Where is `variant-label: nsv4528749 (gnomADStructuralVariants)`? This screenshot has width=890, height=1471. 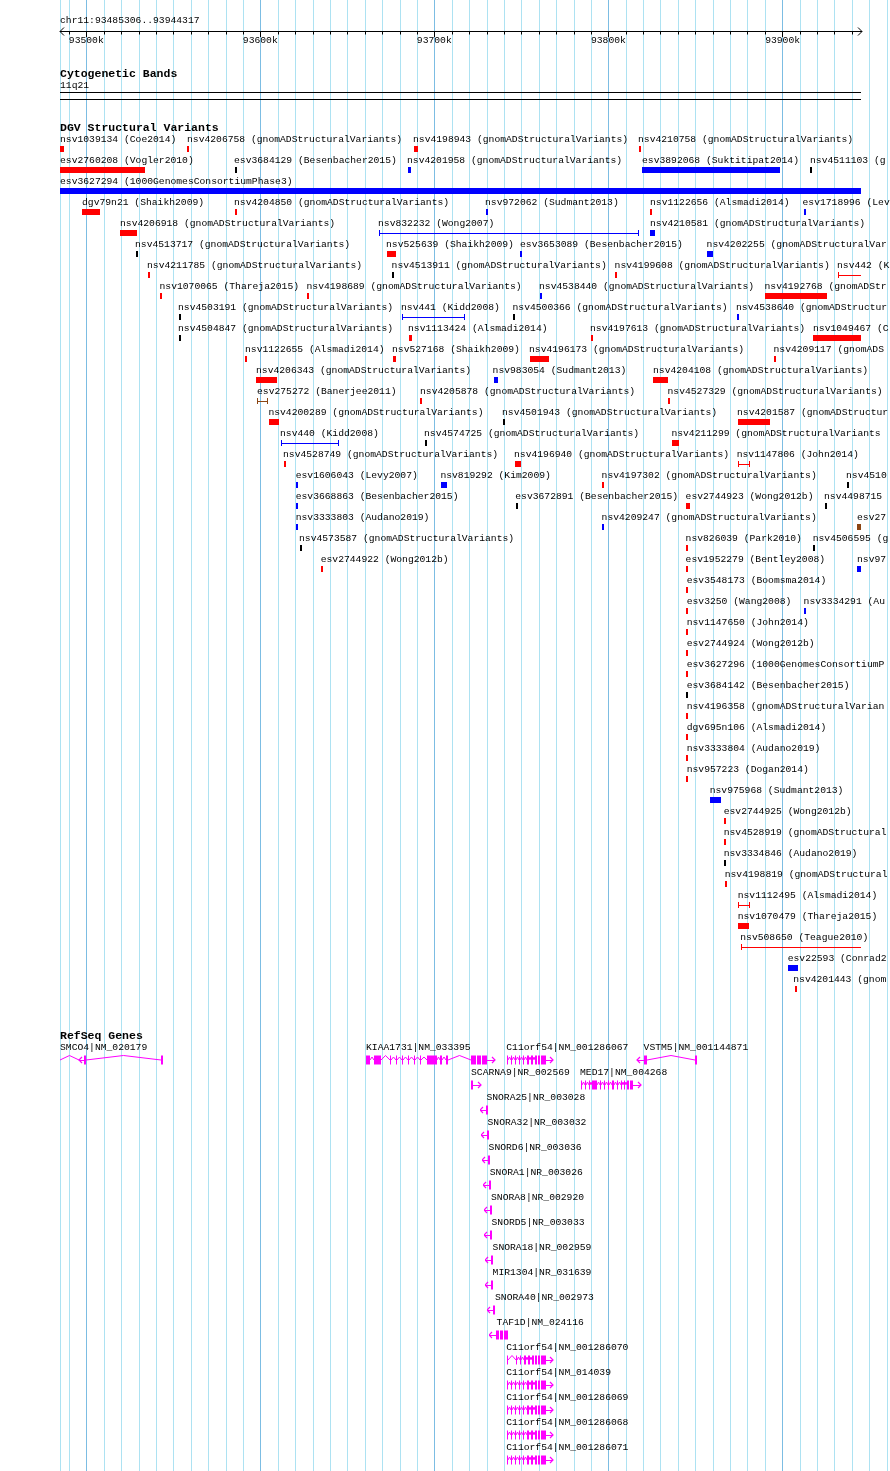
variant-label: nsv4528749 (gnomADStructuralVariants) is located at coordinates (391, 455).